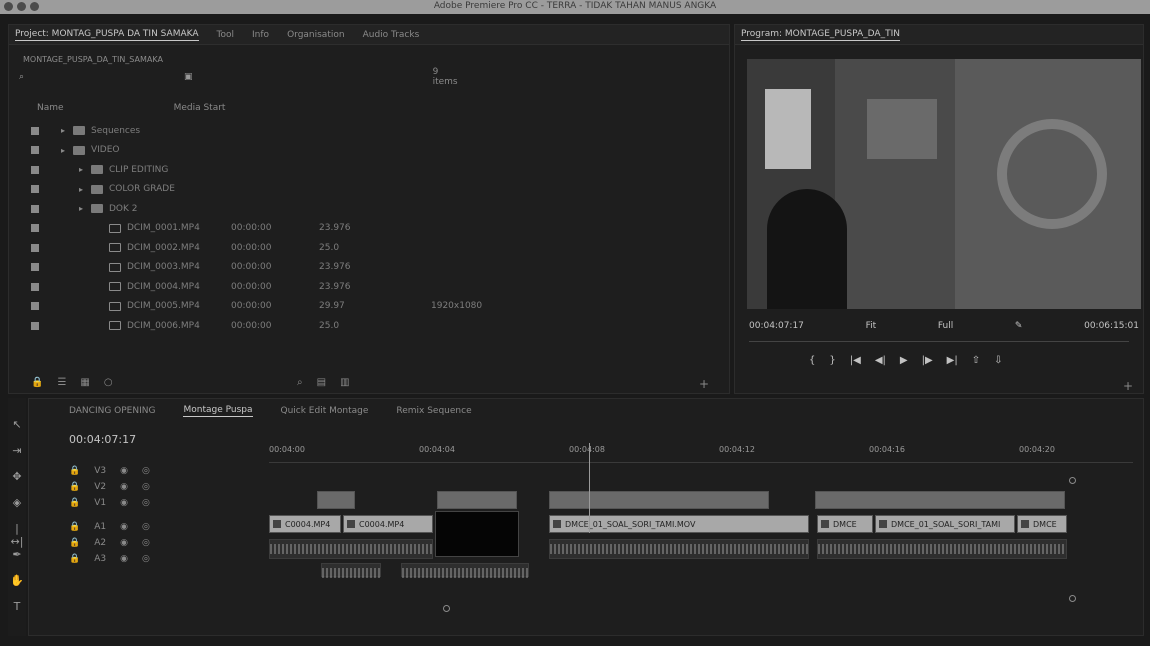  I want to click on tab-audio-tracks: Audio Tracks, so click(391, 35).